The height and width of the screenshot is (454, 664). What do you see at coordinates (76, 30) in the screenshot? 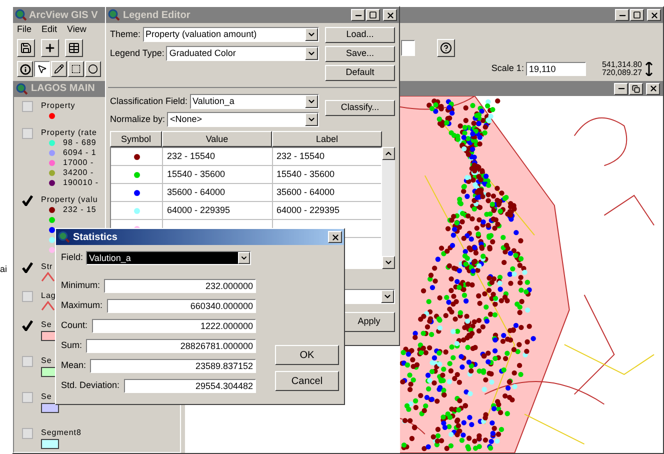
I see `menu-item: View` at bounding box center [76, 30].